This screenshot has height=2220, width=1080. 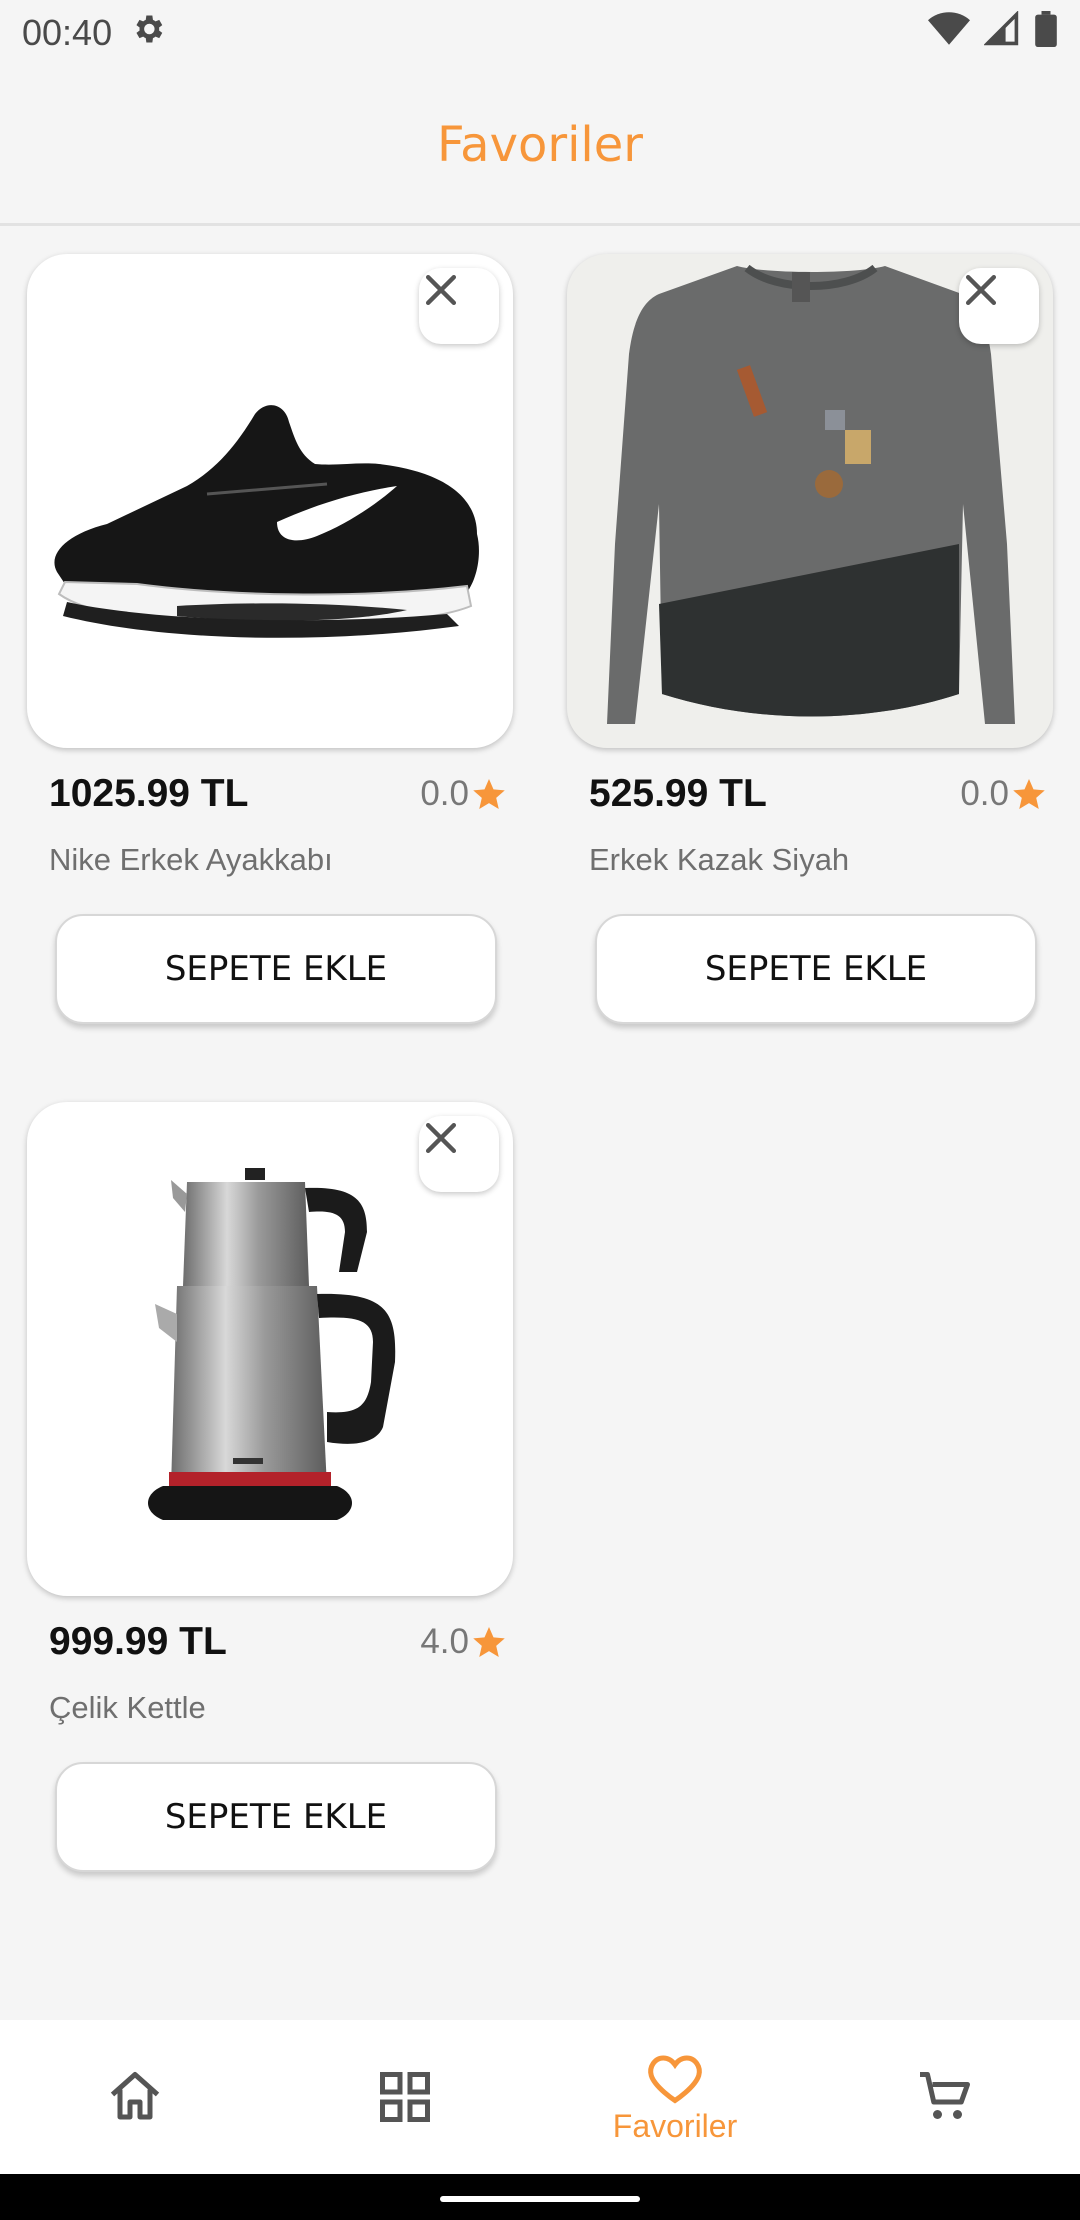 I want to click on rating-value: 4.0, so click(x=444, y=1641).